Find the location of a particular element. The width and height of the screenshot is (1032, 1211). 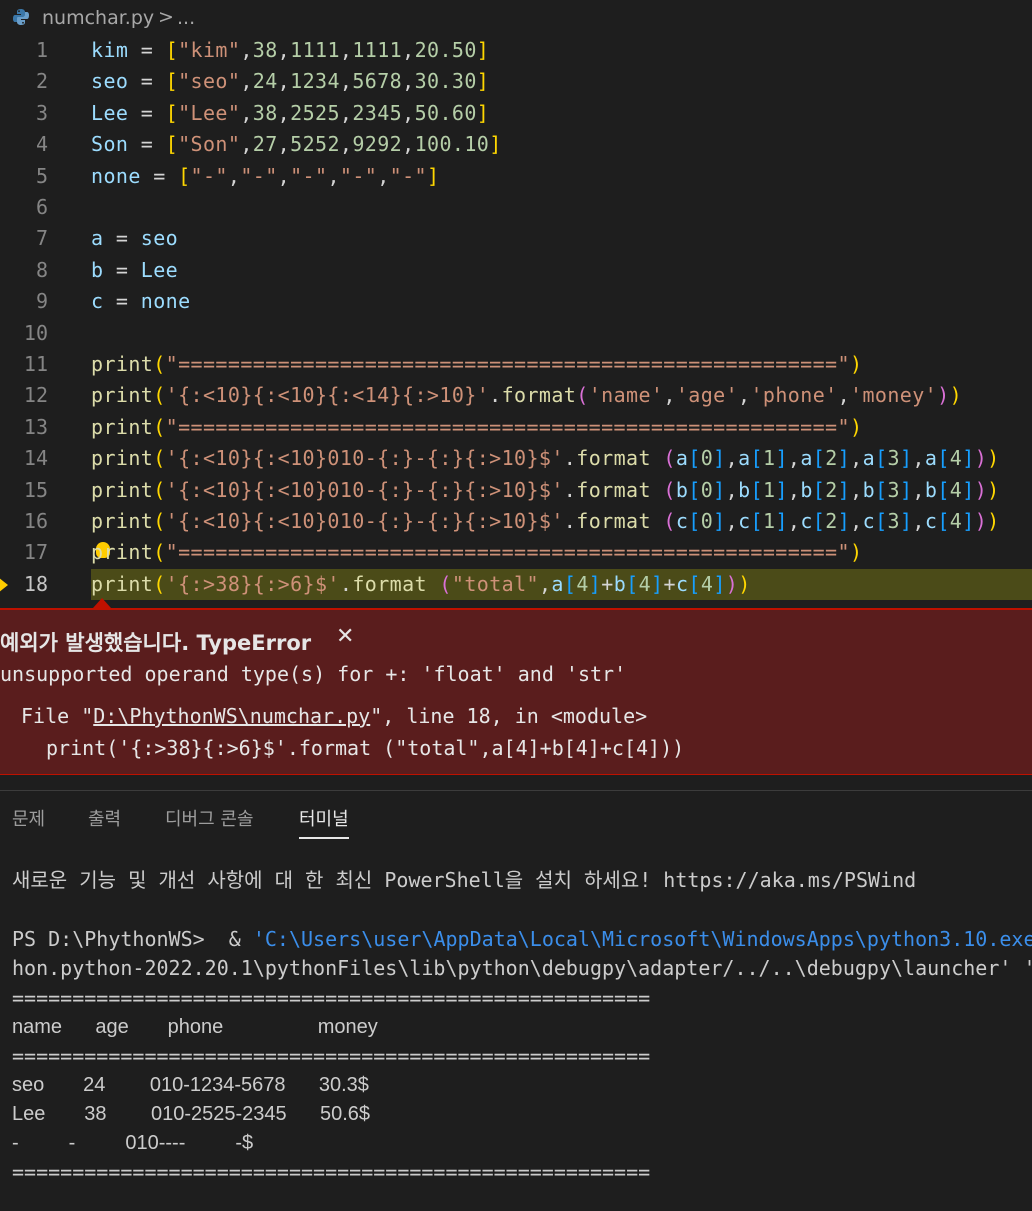

code-token: kim is located at coordinates (110, 50).